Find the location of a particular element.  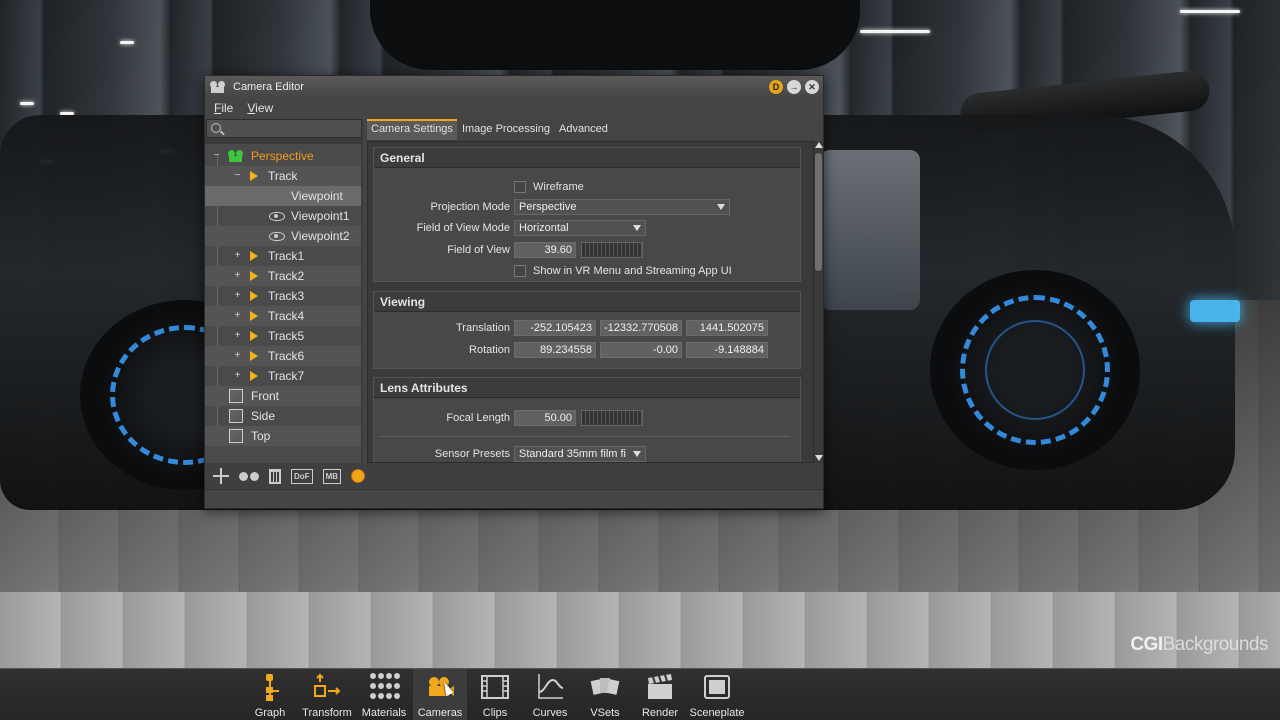

d-badge-icon: D is located at coordinates (776, 87).